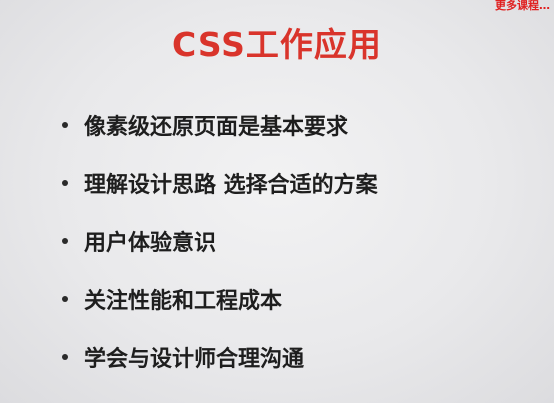 The height and width of the screenshot is (403, 554). What do you see at coordinates (231, 185) in the screenshot?
I see `bullet-text: 理解设计思路 选择合适的方案` at bounding box center [231, 185].